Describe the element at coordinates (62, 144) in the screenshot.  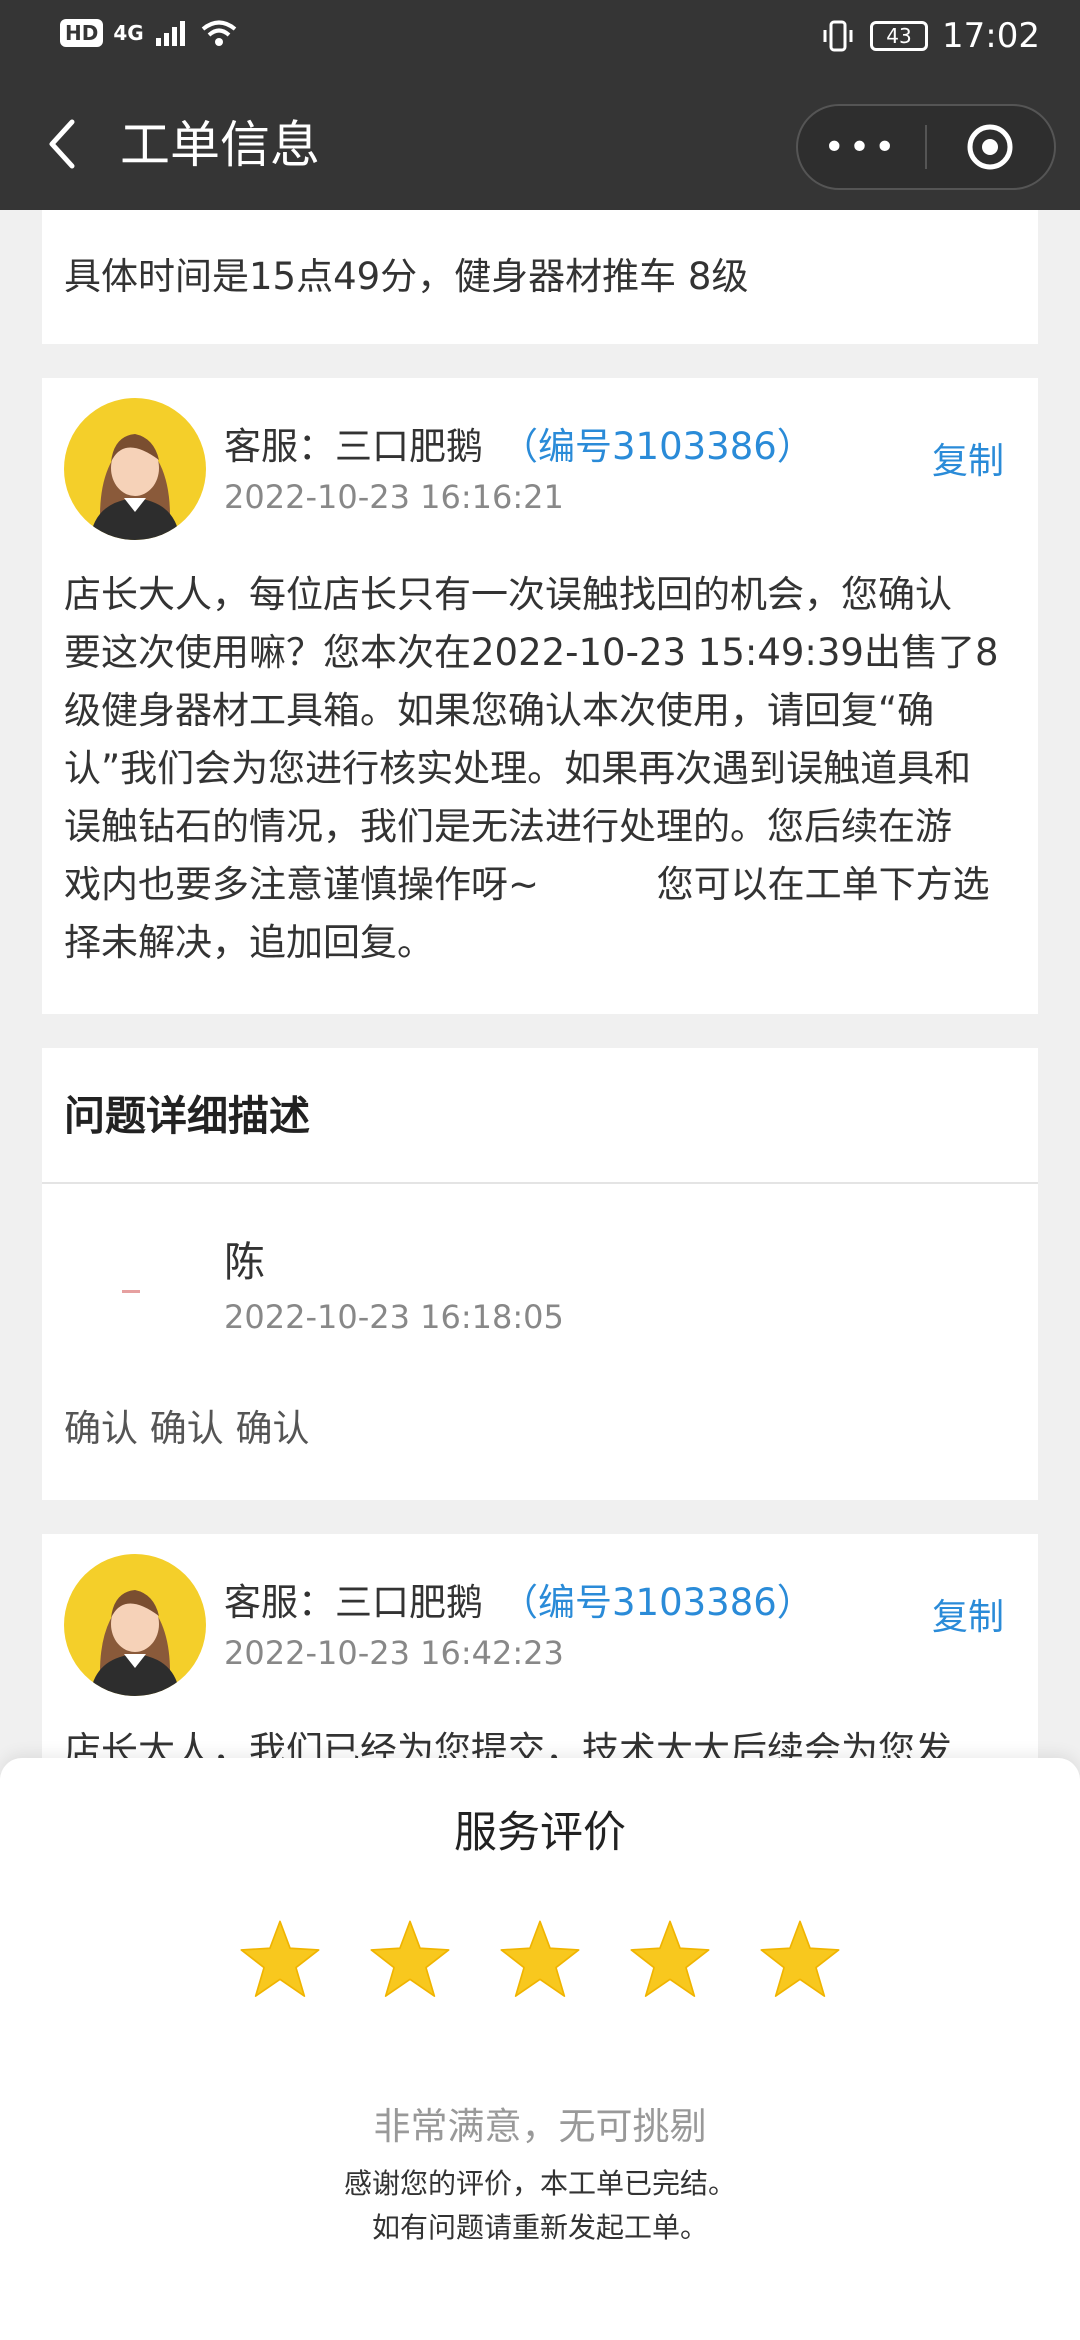
I see `back-arrow-icon` at that location.